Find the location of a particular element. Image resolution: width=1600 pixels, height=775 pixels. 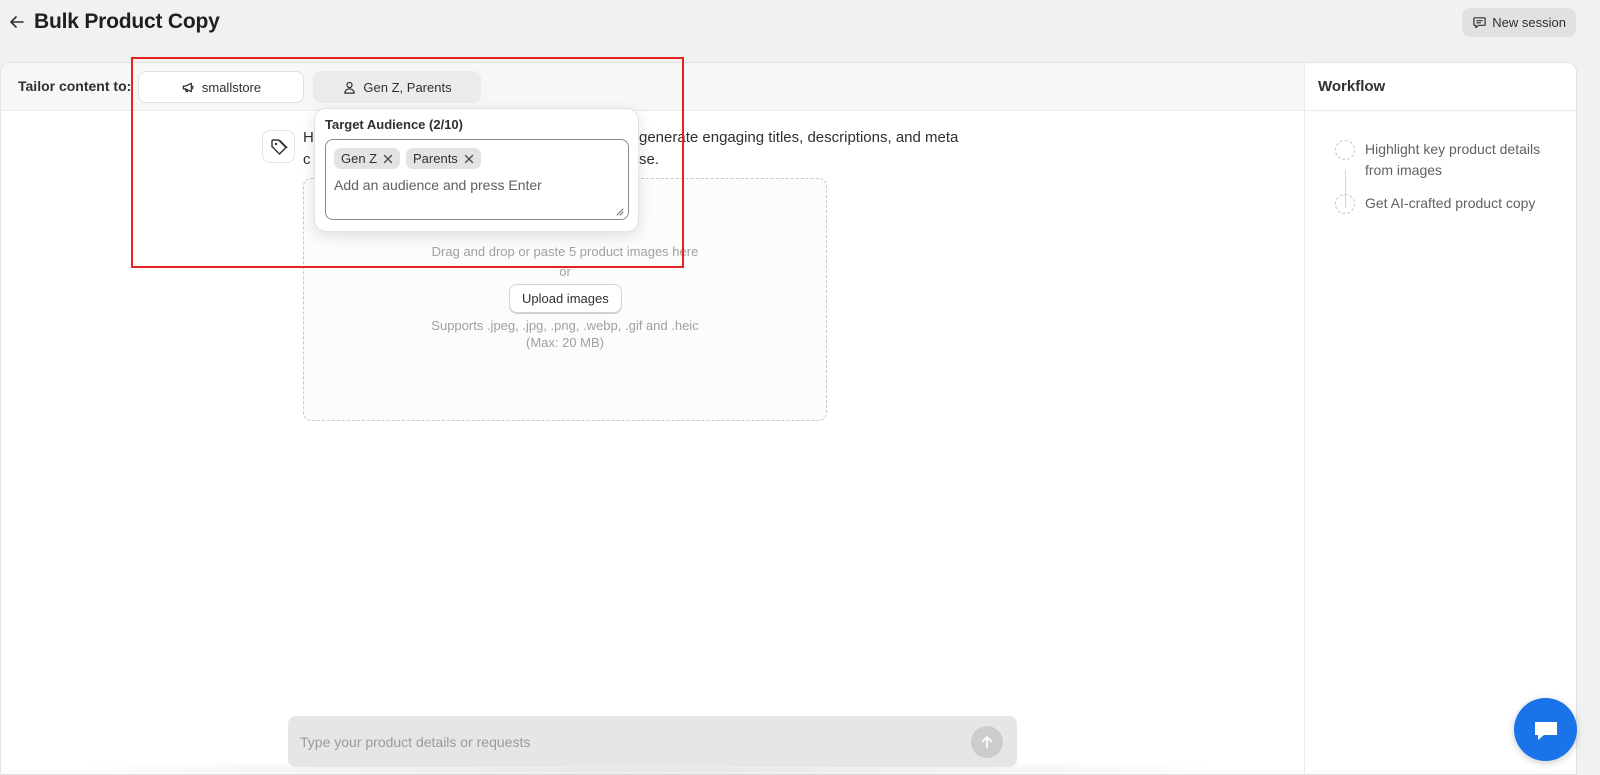

message-input is located at coordinates (620, 742).